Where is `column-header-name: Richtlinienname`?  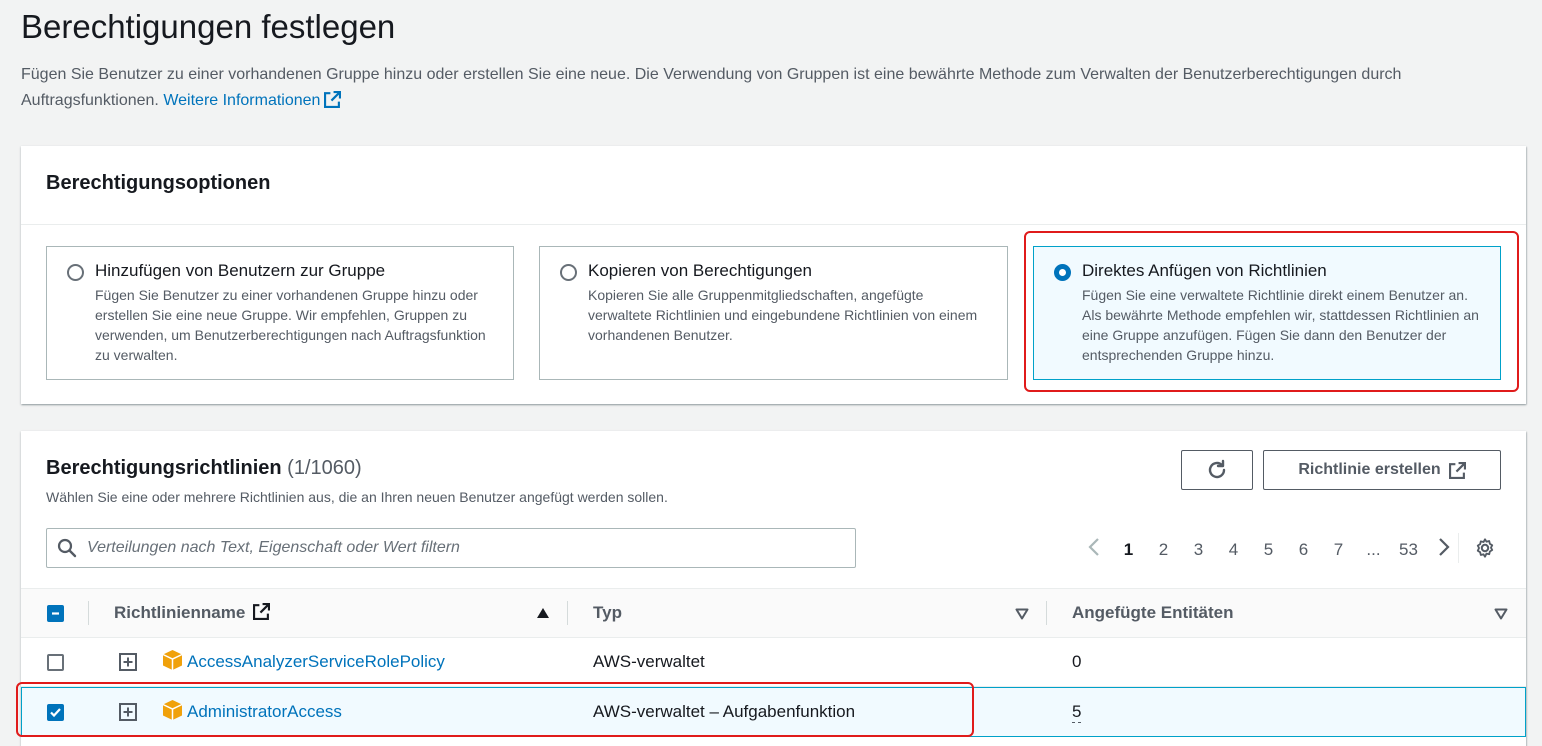
column-header-name: Richtlinienname is located at coordinates (192, 613).